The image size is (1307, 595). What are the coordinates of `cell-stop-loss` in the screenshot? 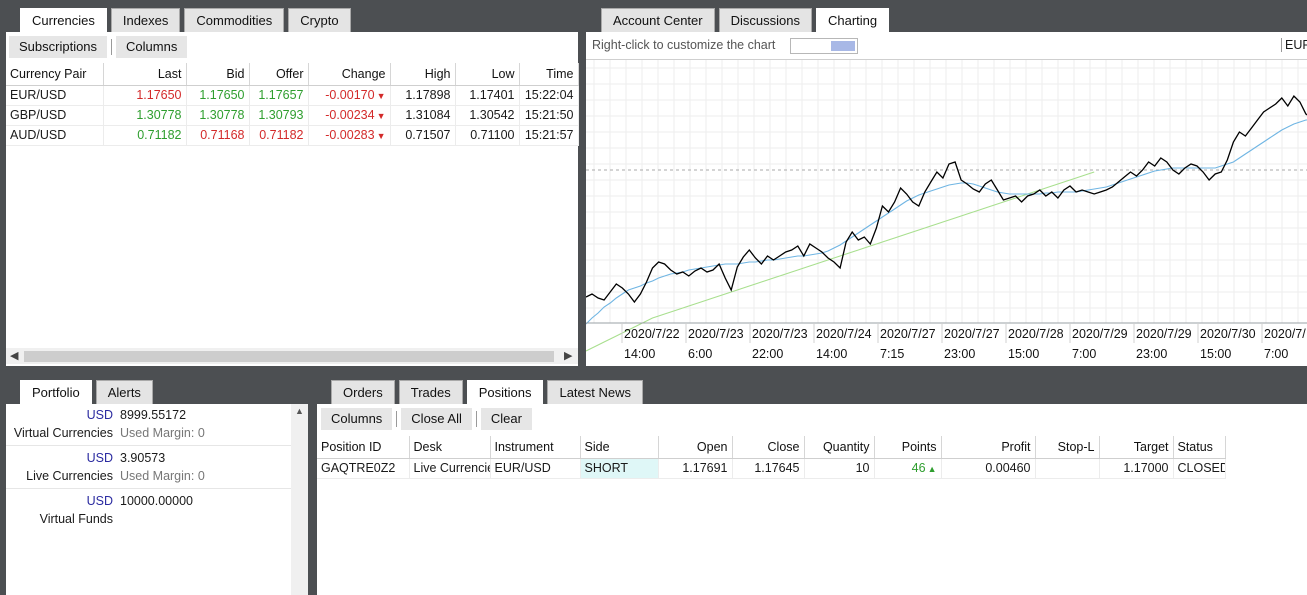 It's located at (1067, 468).